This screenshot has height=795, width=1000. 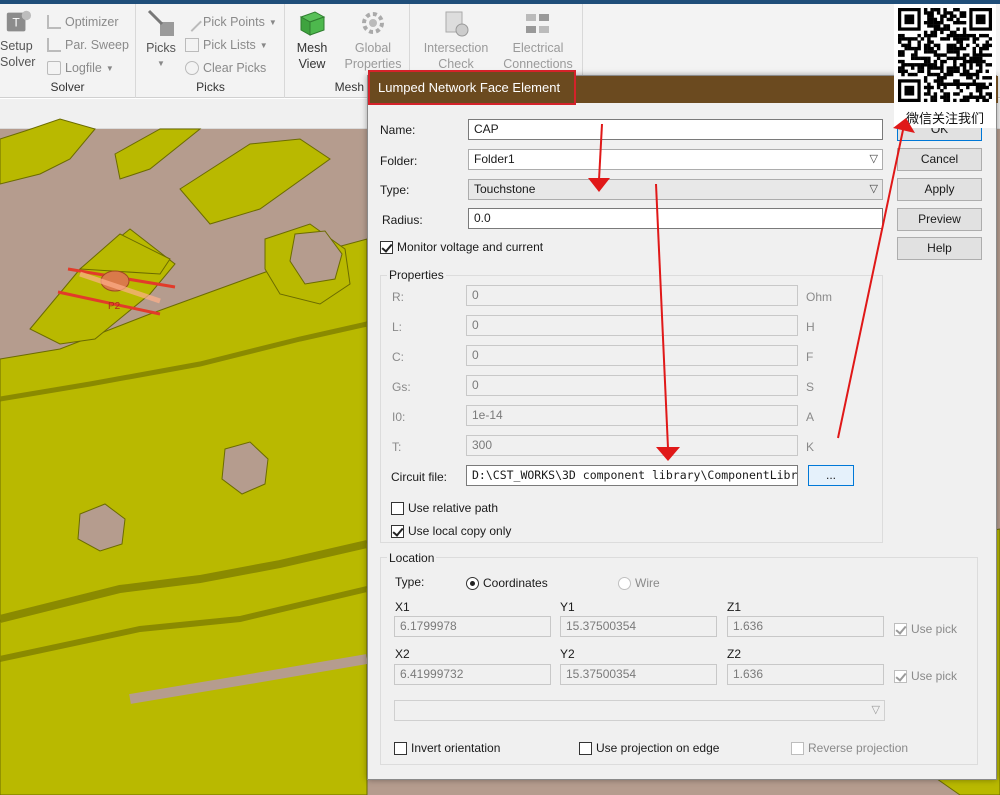 I want to click on use-pick-1-label: Use pick, so click(x=934, y=629).